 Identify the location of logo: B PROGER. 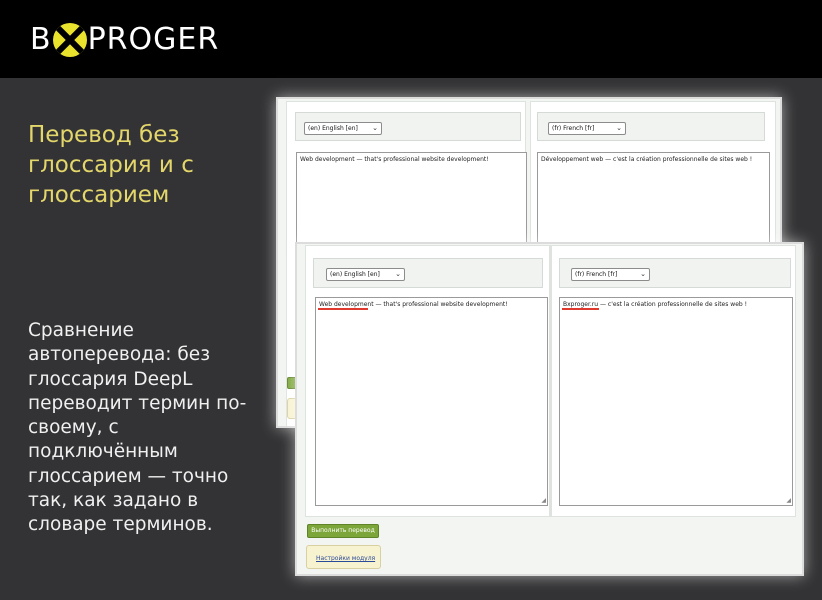
(124, 40).